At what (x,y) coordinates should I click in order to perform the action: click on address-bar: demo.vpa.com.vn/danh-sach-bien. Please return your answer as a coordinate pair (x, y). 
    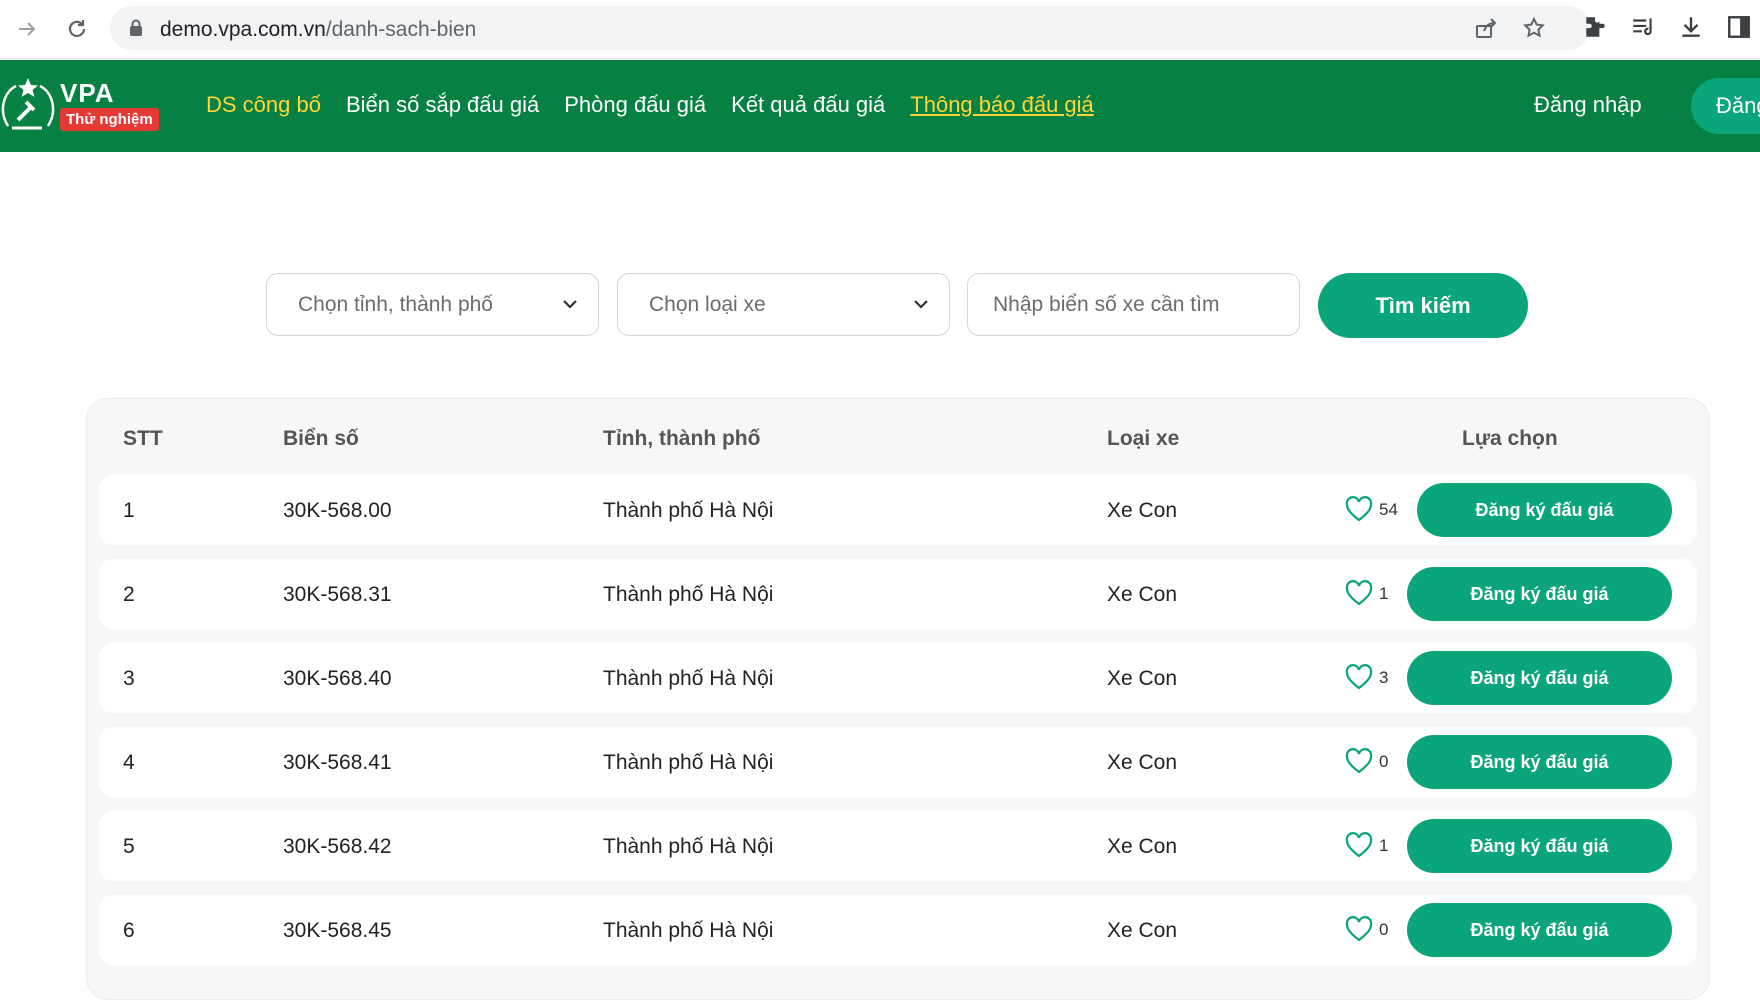
    Looking at the image, I should click on (850, 28).